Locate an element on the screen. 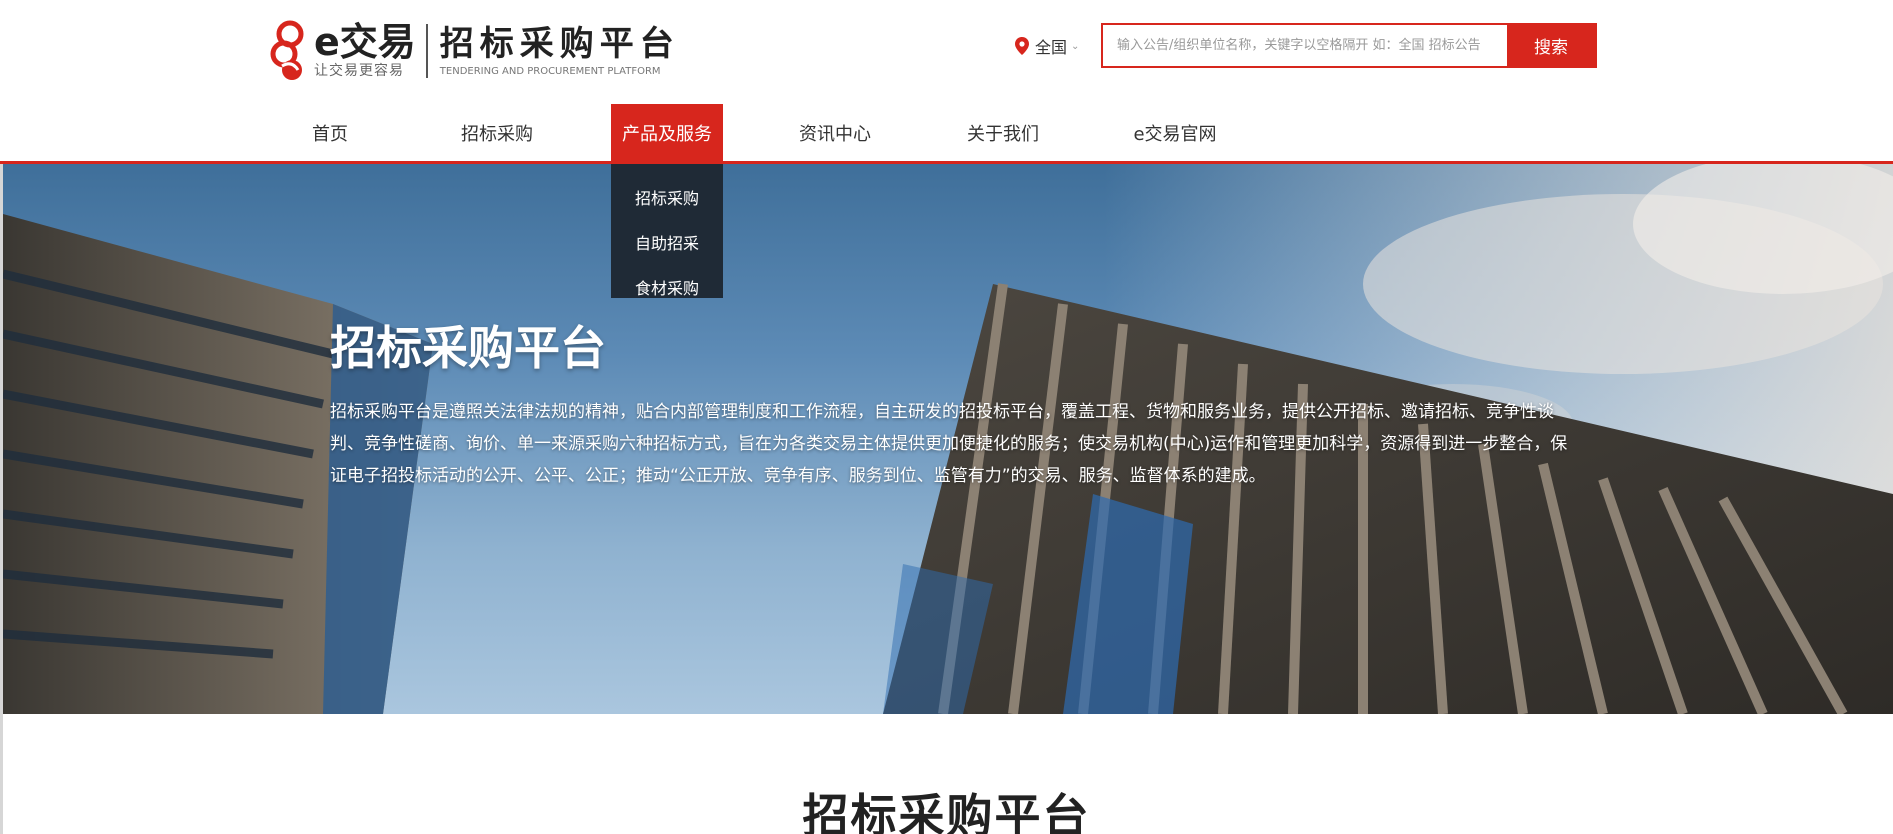 Image resolution: width=1893 pixels, height=834 pixels. region-selector: 全国 ⌄ is located at coordinates (1047, 46).